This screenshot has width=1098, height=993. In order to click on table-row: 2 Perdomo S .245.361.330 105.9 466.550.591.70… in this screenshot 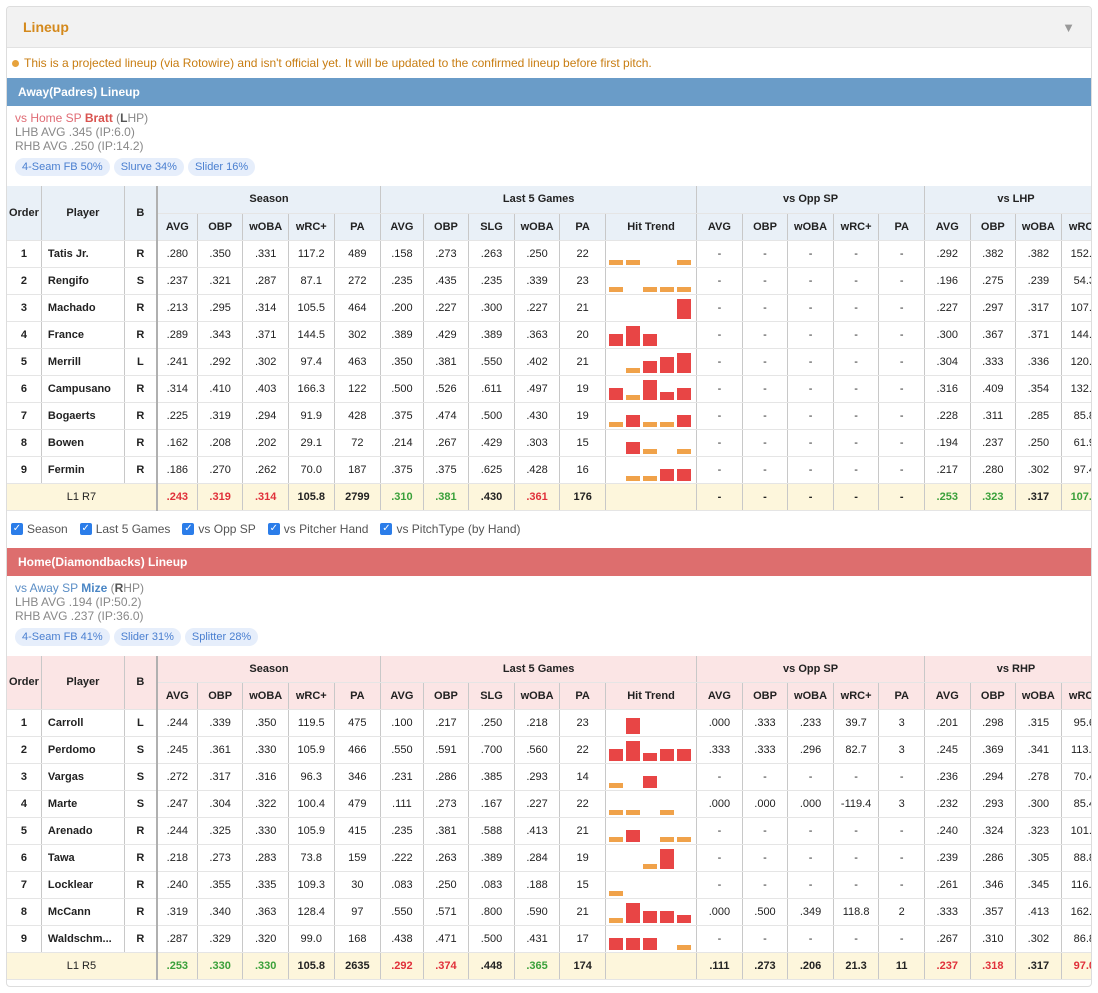, I will do `click(549, 750)`.